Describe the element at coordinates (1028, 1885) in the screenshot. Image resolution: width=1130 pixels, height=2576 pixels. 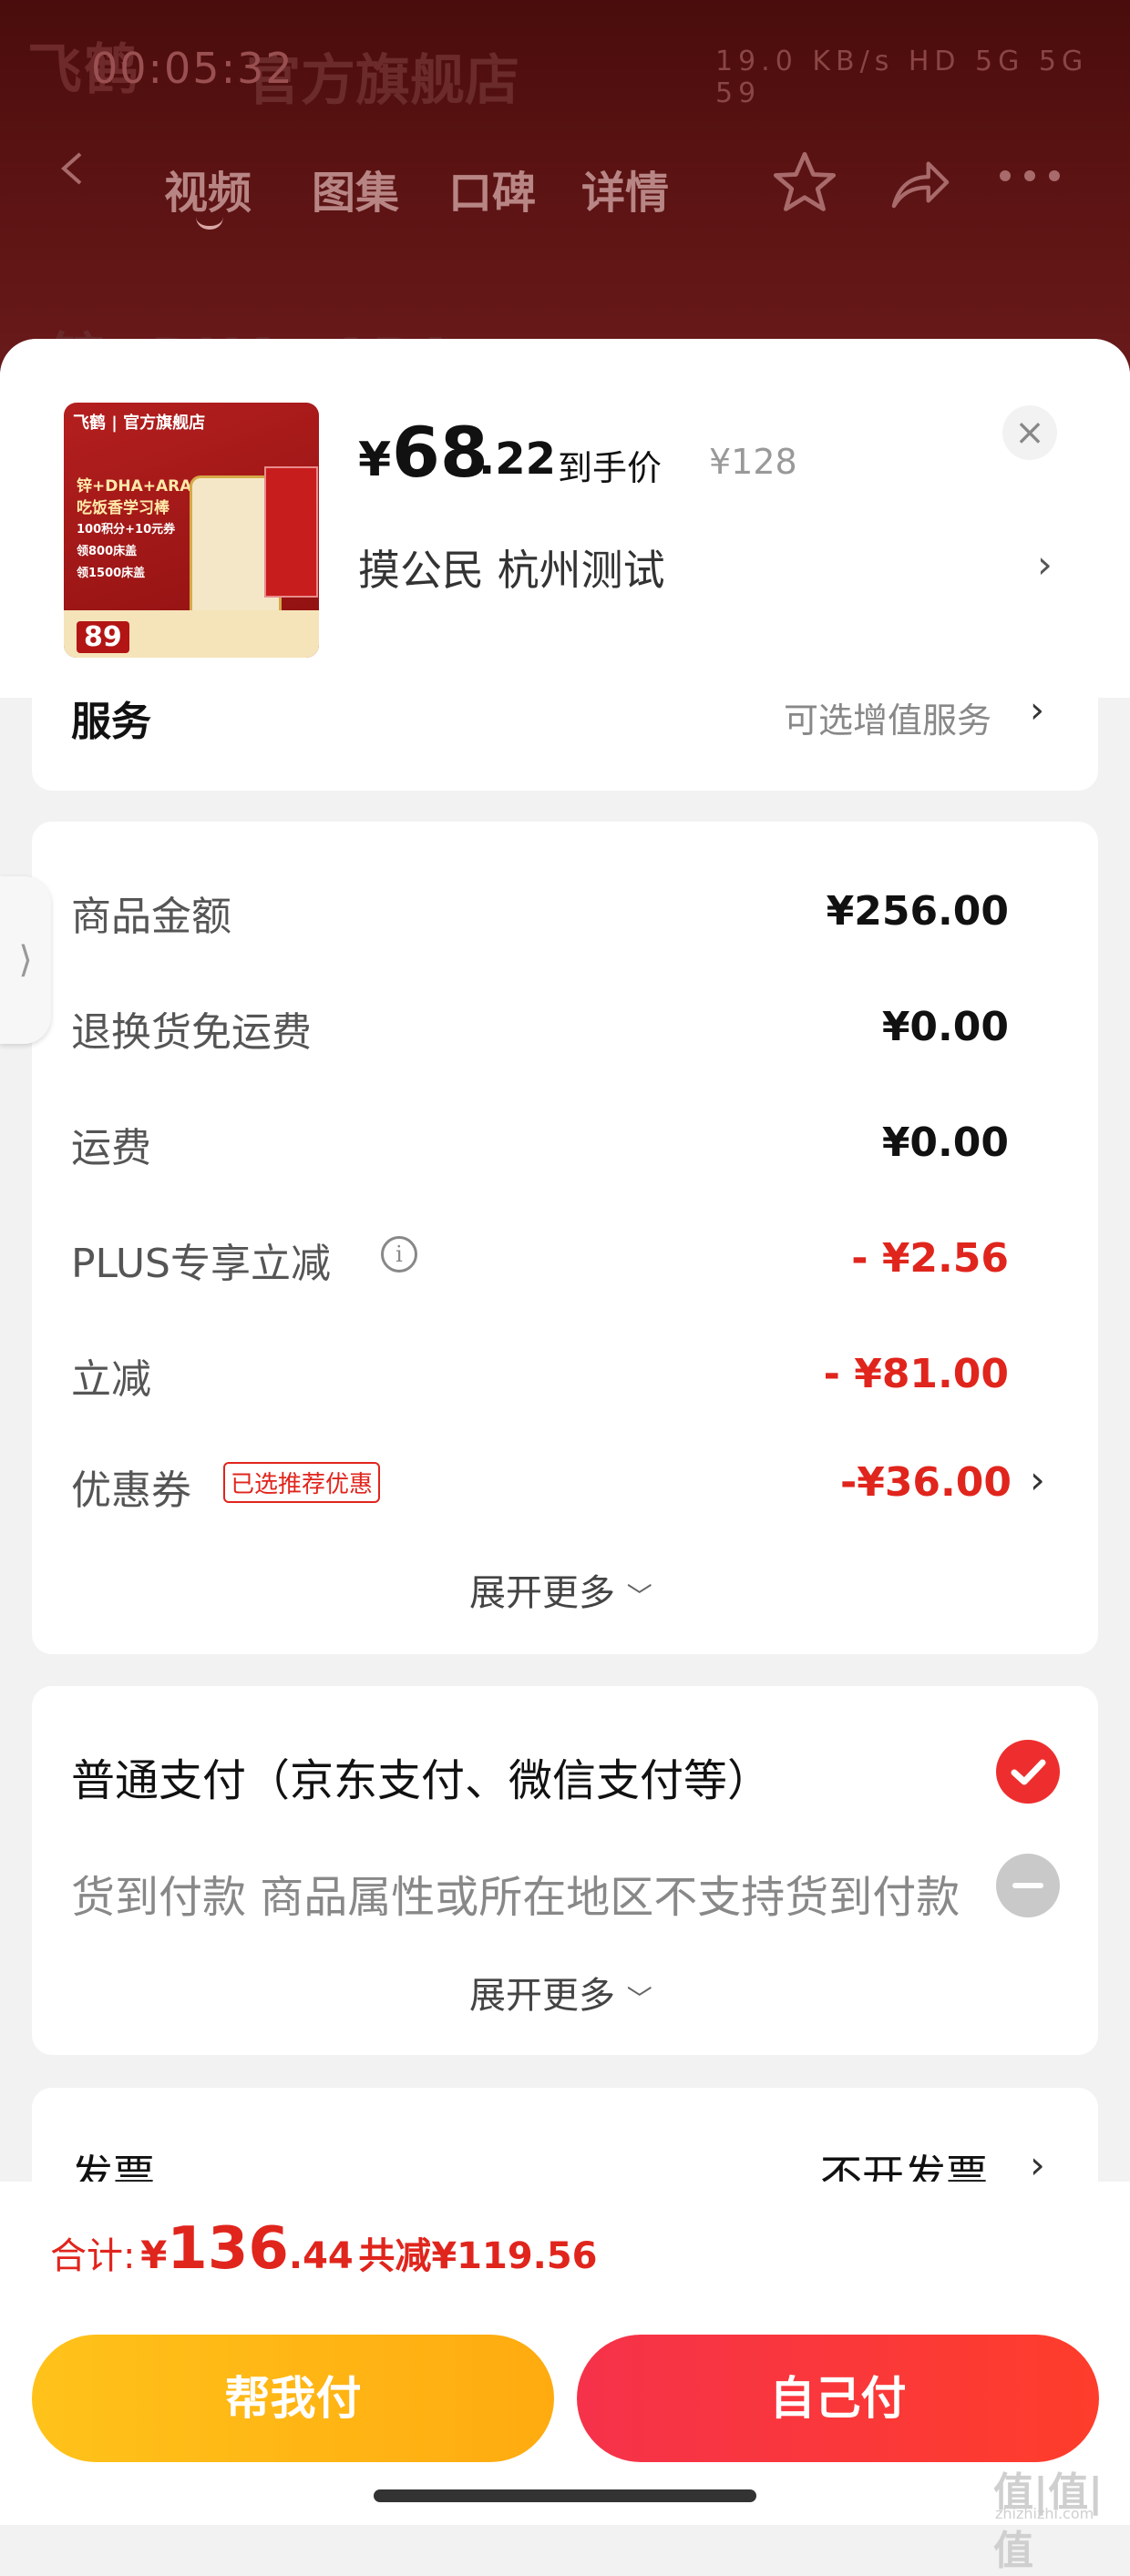
I see `disabled-icon` at that location.